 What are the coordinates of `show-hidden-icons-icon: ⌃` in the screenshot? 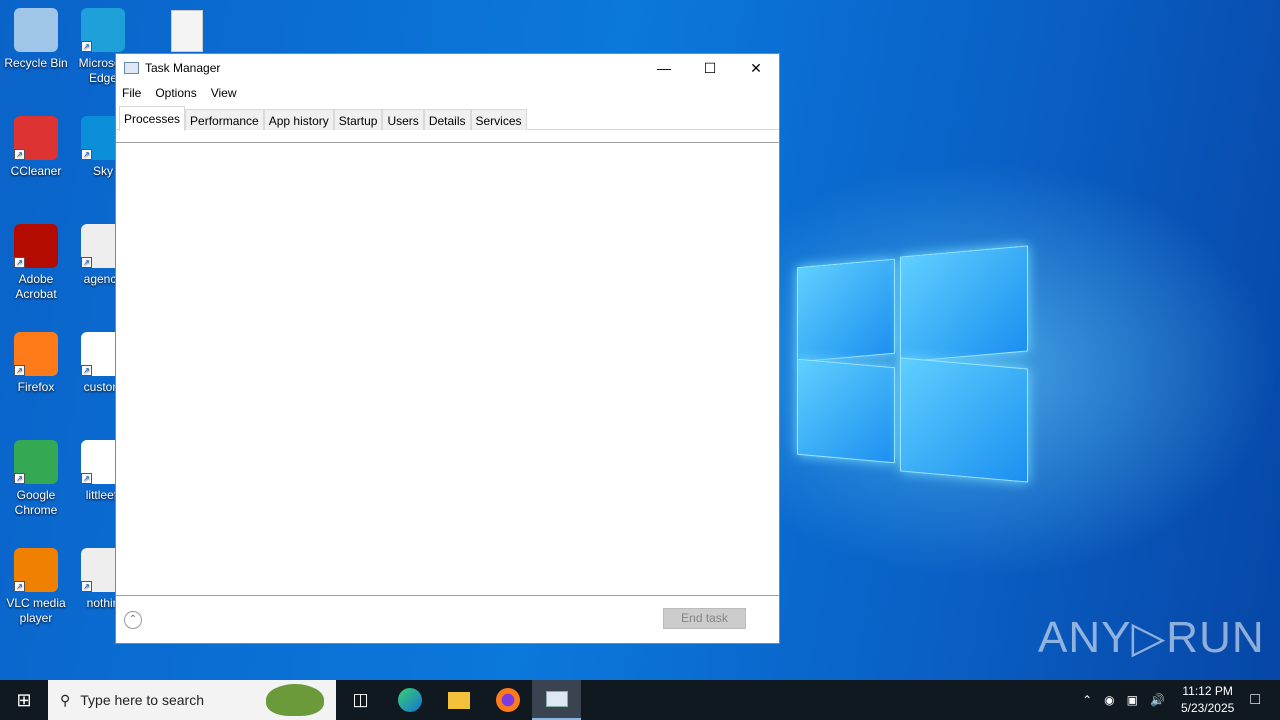 It's located at (1087, 700).